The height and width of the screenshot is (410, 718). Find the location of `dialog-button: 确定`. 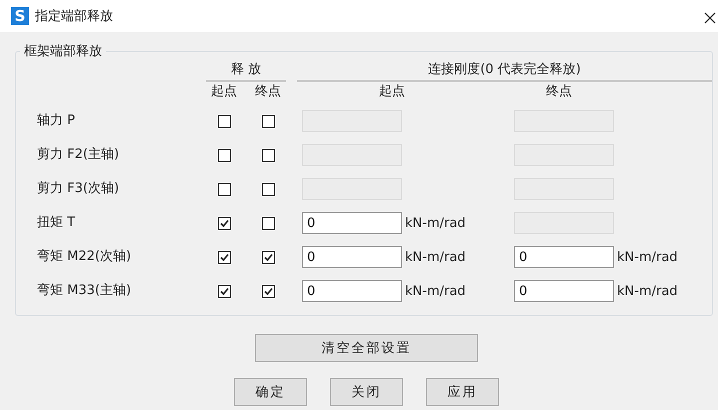

dialog-button: 确定 is located at coordinates (270, 392).